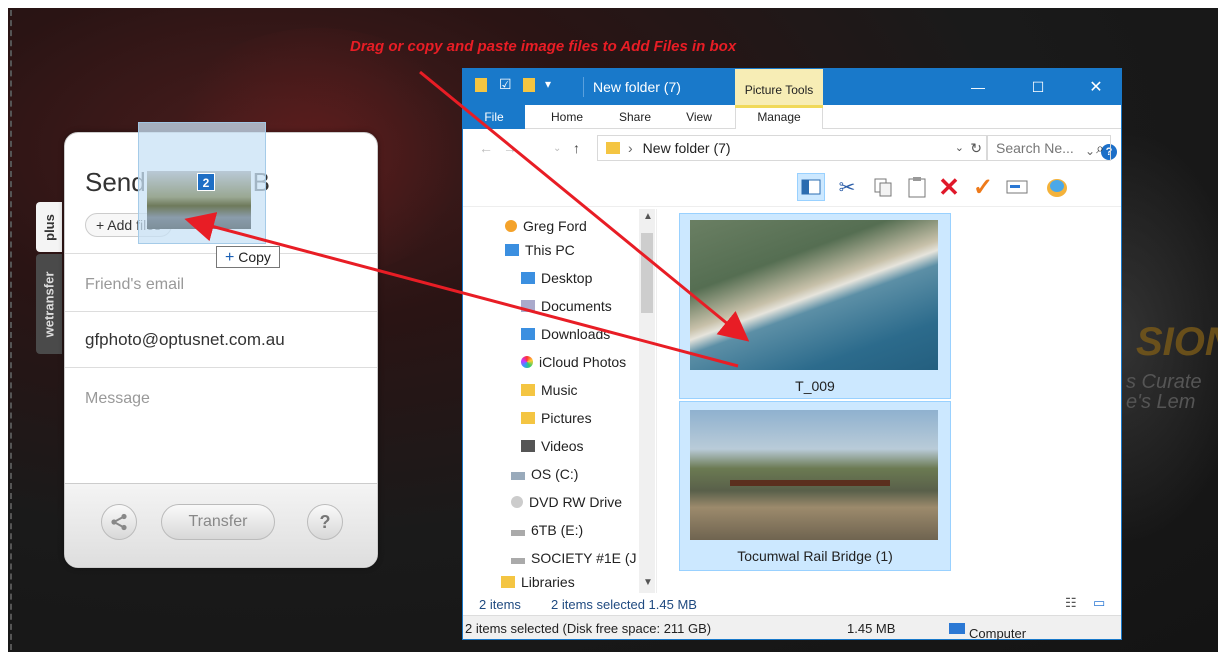  What do you see at coordinates (494, 117) in the screenshot?
I see `tab-file: File` at bounding box center [494, 117].